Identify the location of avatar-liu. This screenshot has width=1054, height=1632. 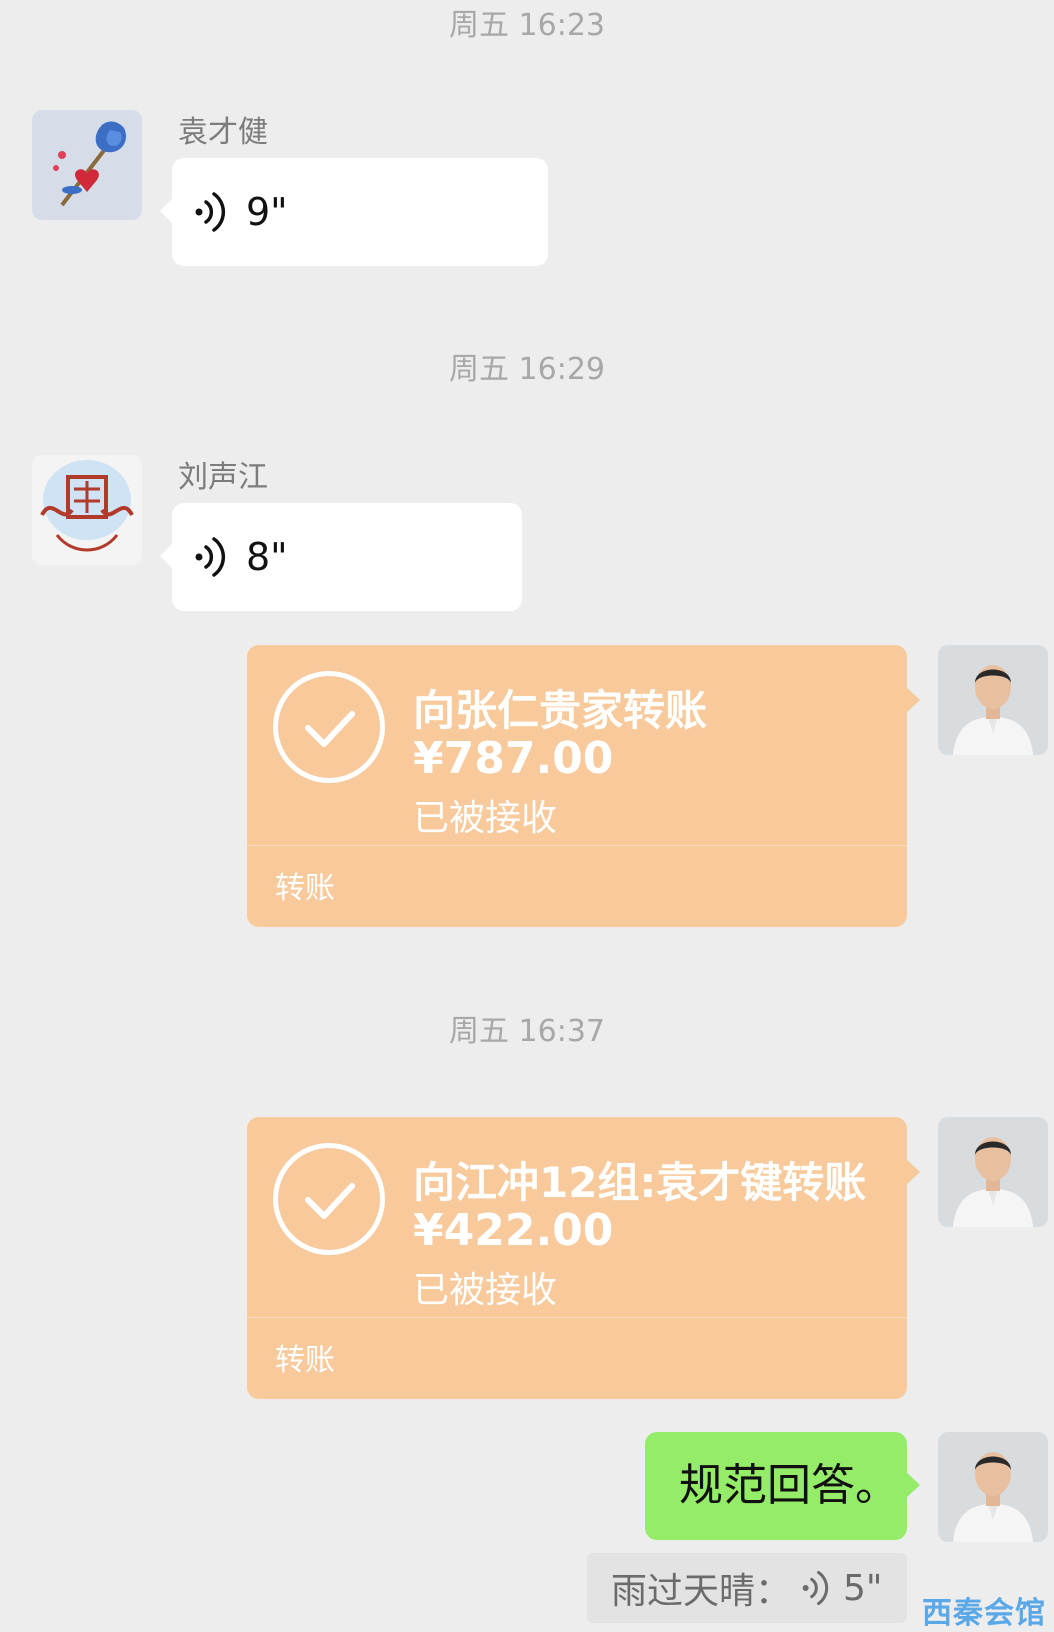
(87, 510).